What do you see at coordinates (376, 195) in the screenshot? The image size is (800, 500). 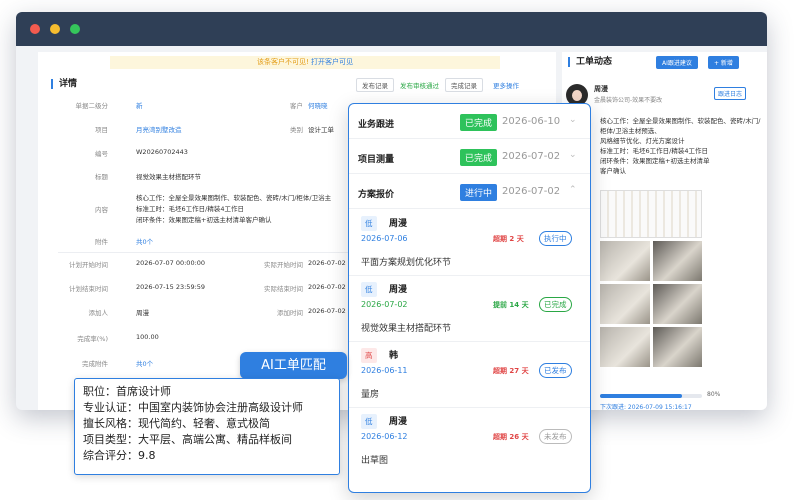 I see `stage-name: 方案报价` at bounding box center [376, 195].